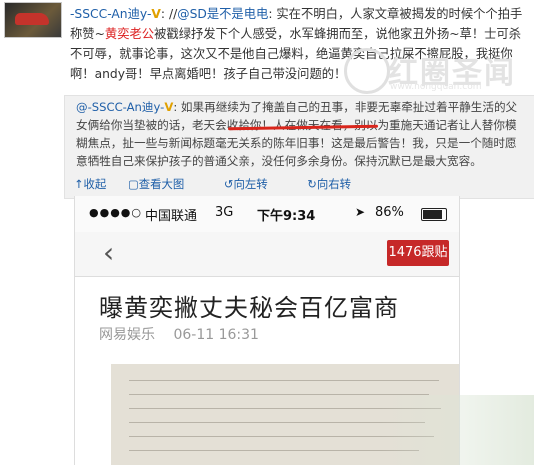 This screenshot has width=534, height=465. I want to click on article-headline: 曝黄奕撇丈夫秘会百亿富商, so click(249, 308).